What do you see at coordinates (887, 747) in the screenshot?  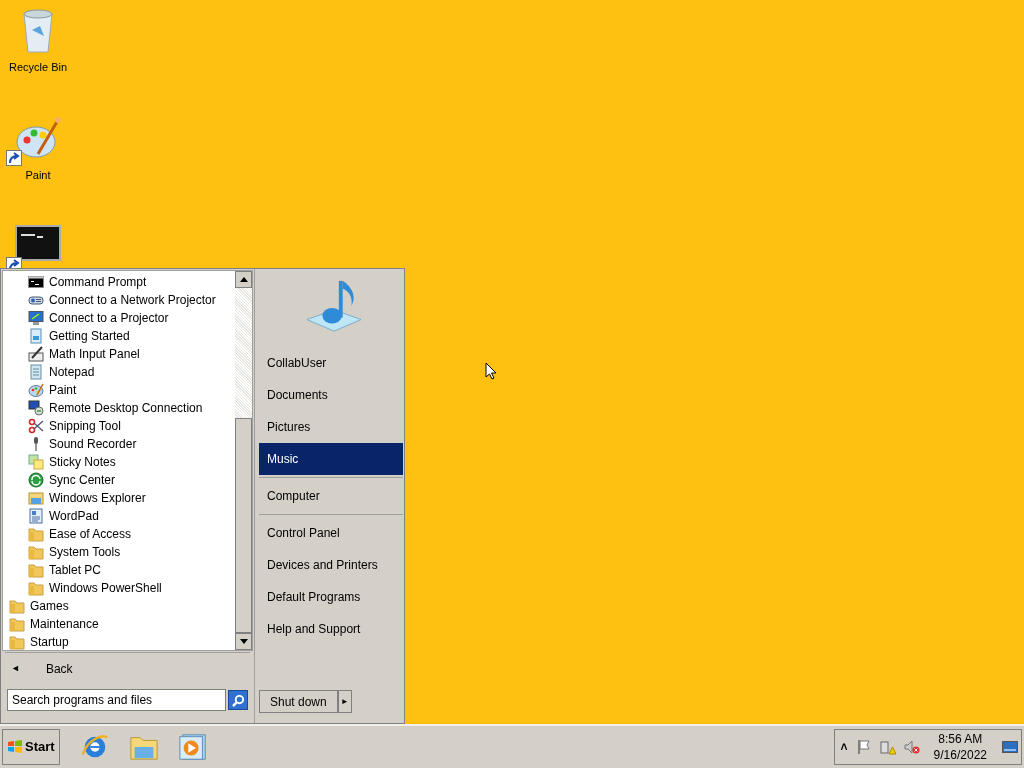 I see `network-warning-icon` at bounding box center [887, 747].